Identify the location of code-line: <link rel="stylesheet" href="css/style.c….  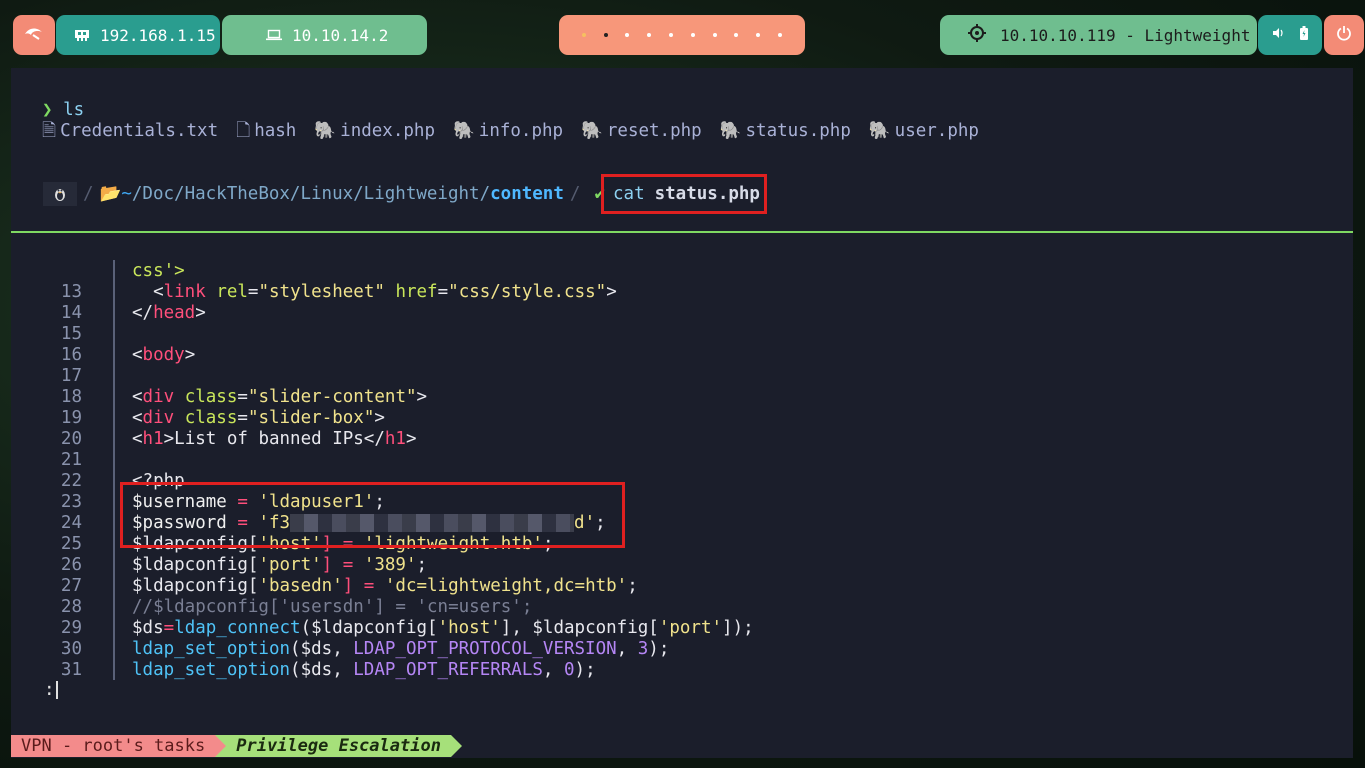
(374, 292).